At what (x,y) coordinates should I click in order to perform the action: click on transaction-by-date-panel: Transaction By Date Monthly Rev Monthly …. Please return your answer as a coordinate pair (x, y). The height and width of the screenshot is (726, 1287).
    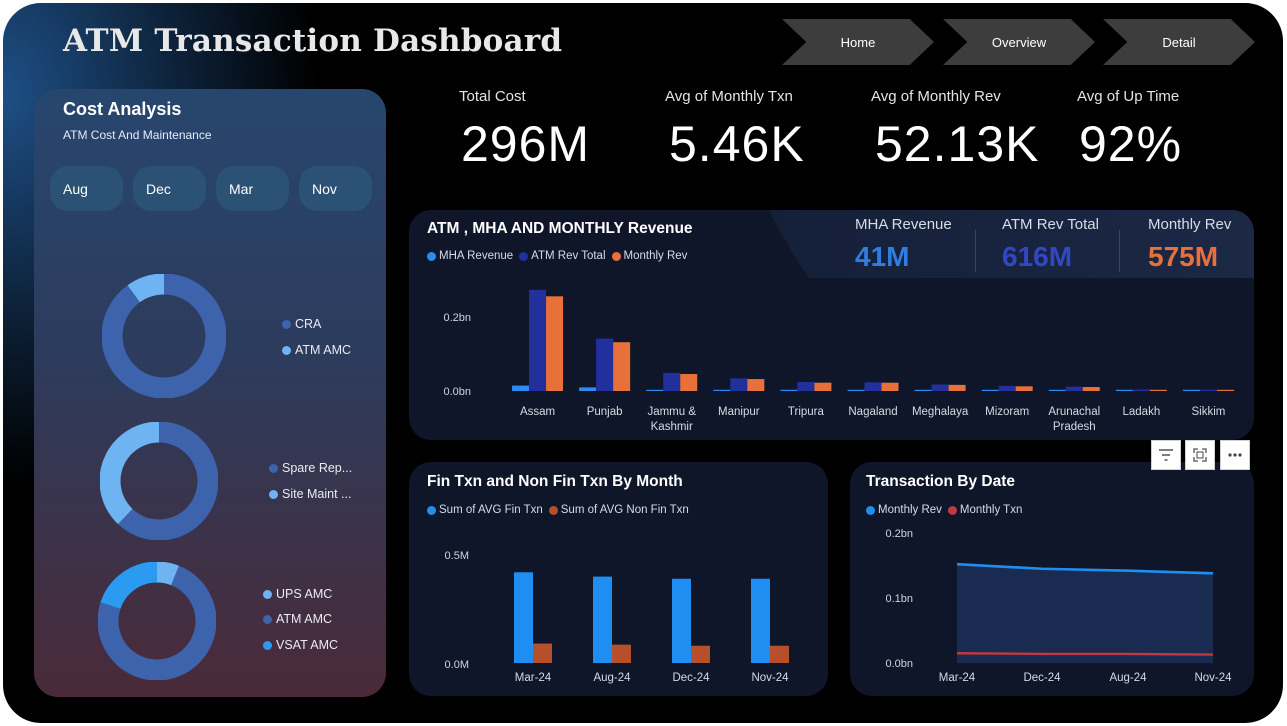
    Looking at the image, I should click on (1052, 579).